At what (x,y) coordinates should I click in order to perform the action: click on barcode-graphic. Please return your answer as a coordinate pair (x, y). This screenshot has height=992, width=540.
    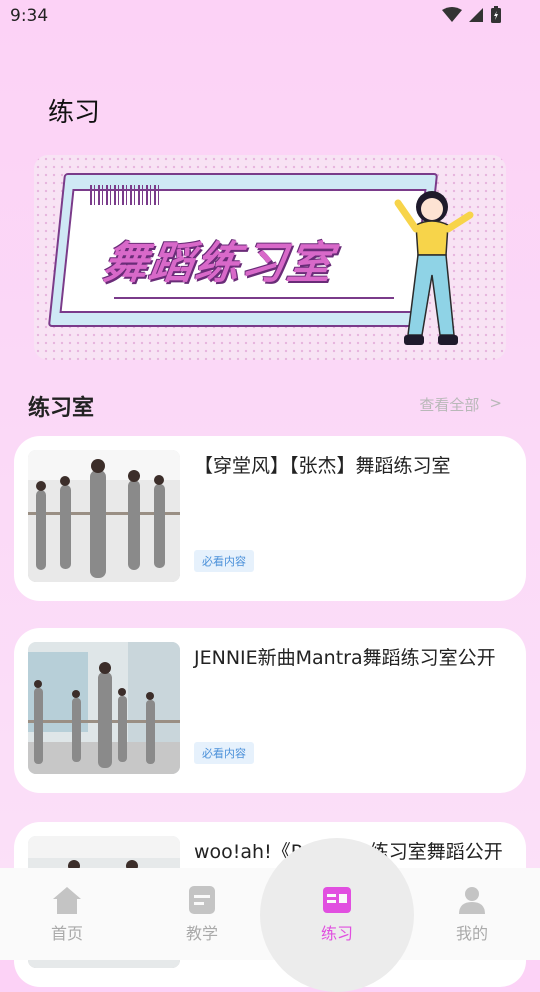
    Looking at the image, I should click on (126, 195).